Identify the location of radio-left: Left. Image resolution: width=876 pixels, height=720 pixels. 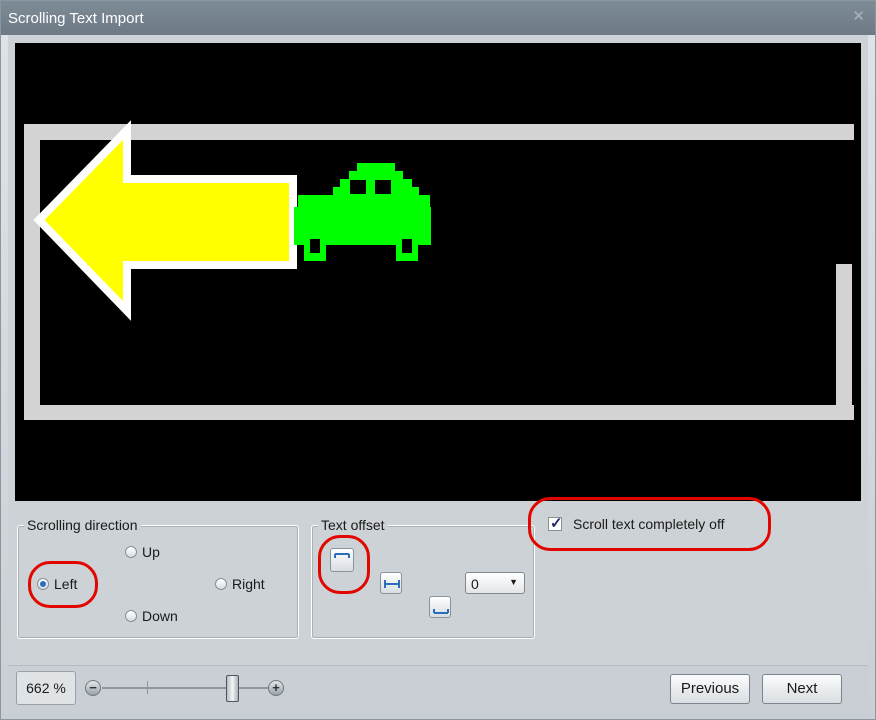
(57, 584).